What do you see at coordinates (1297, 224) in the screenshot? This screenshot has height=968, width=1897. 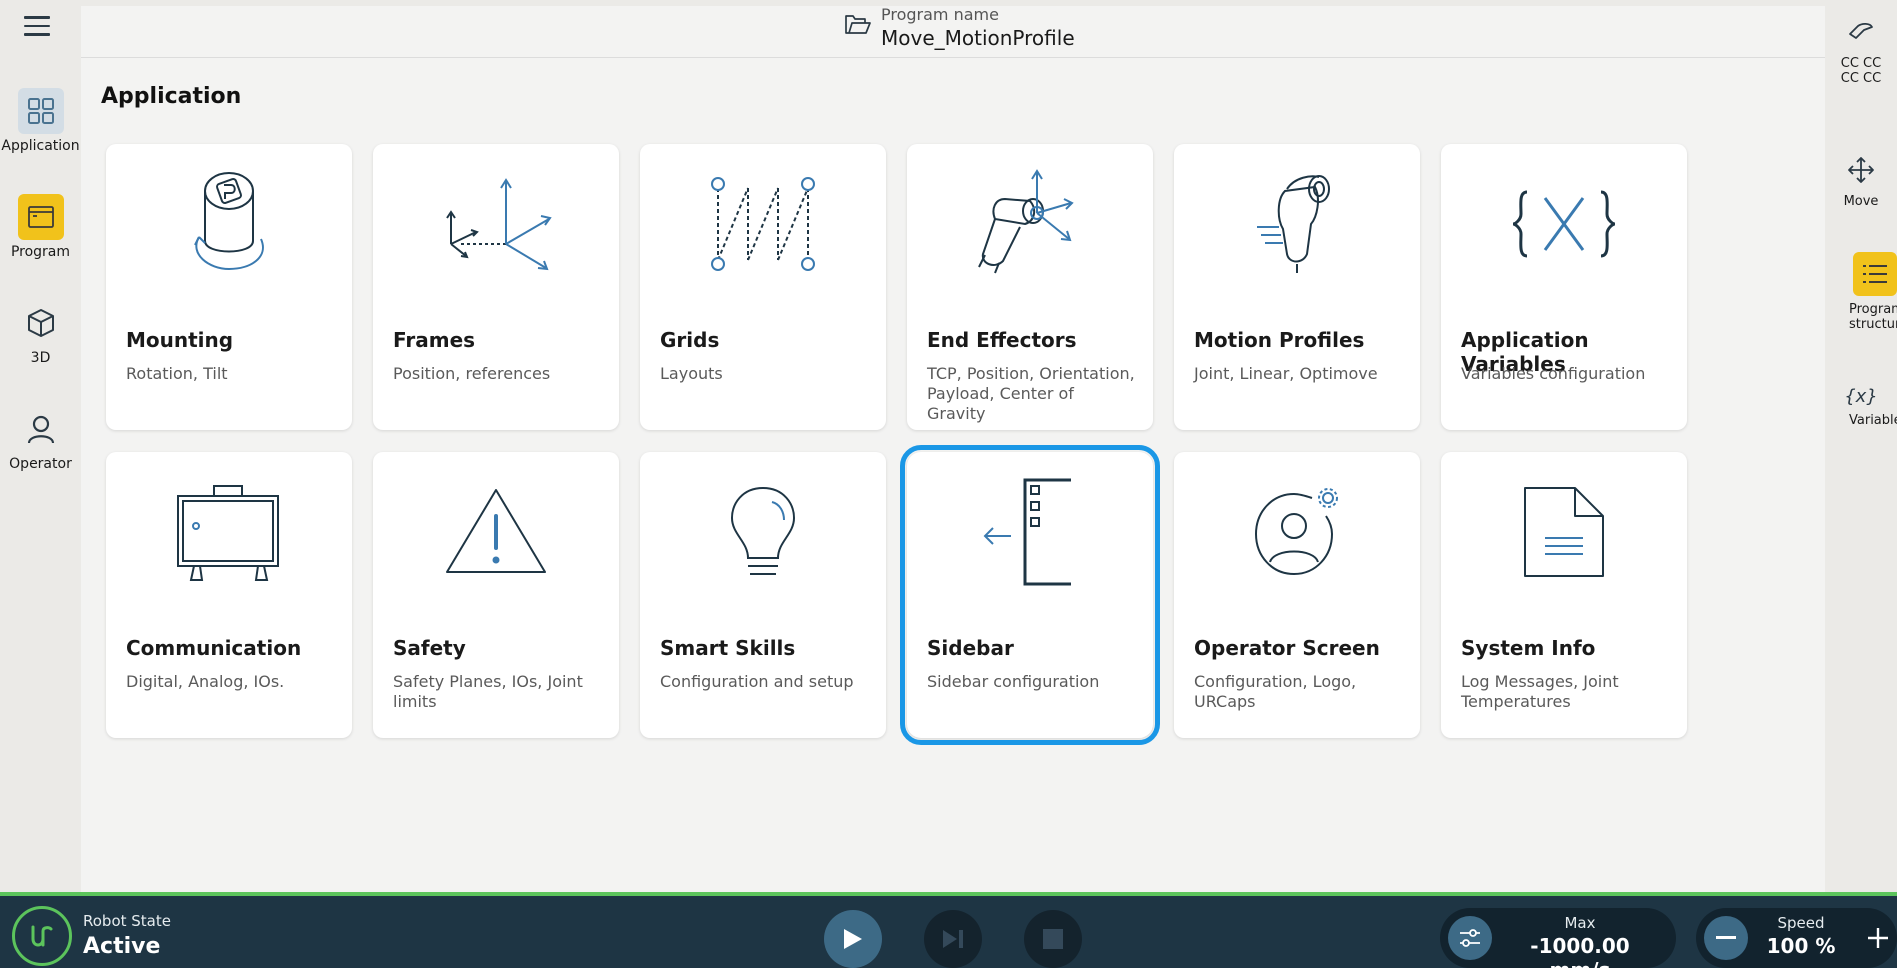 I see `motion-profile-icon` at bounding box center [1297, 224].